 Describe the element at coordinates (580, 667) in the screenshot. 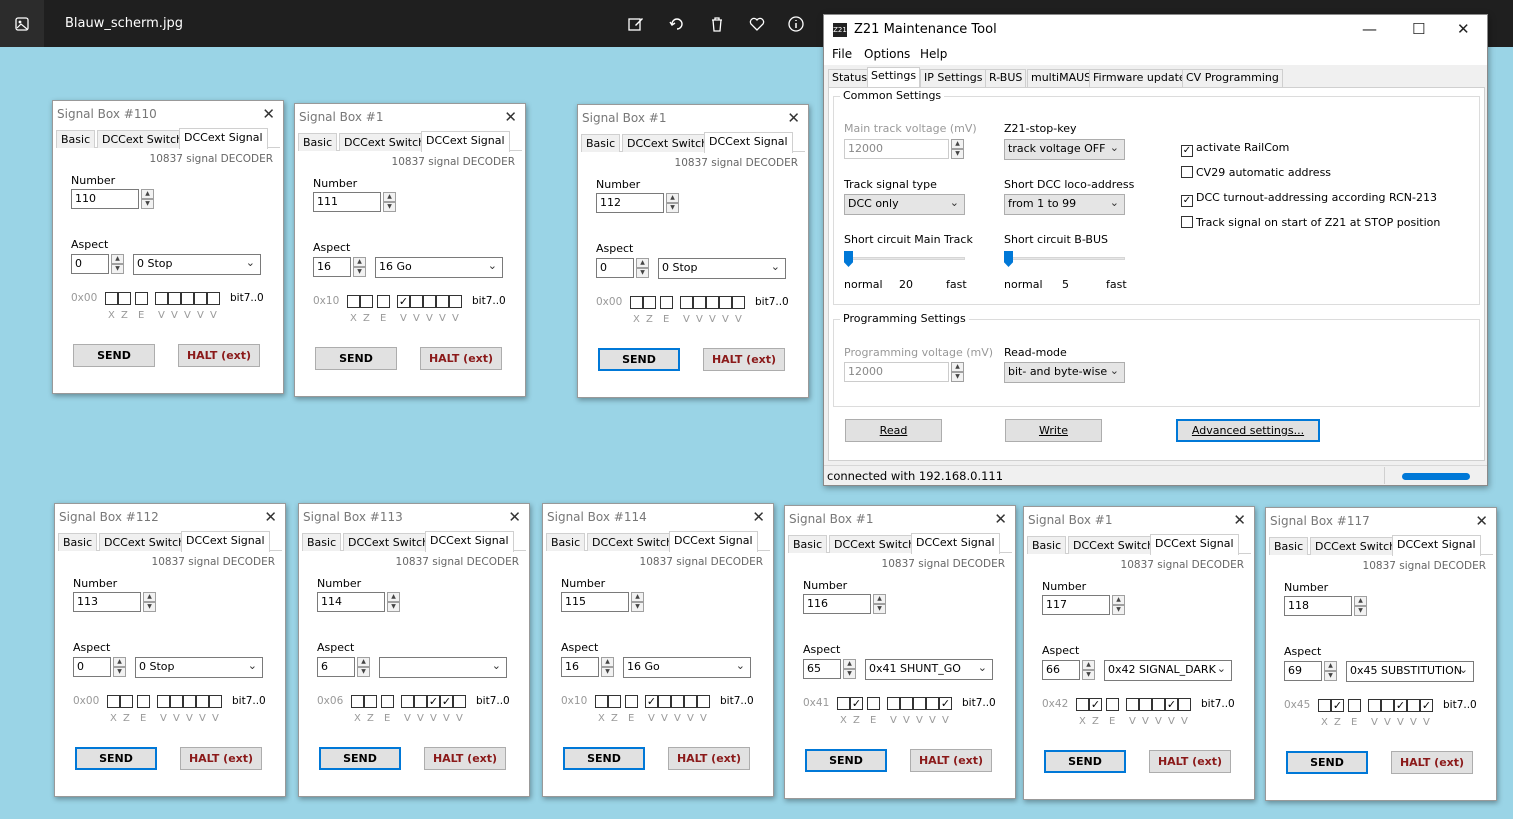

I see `aspect-input: 16` at that location.